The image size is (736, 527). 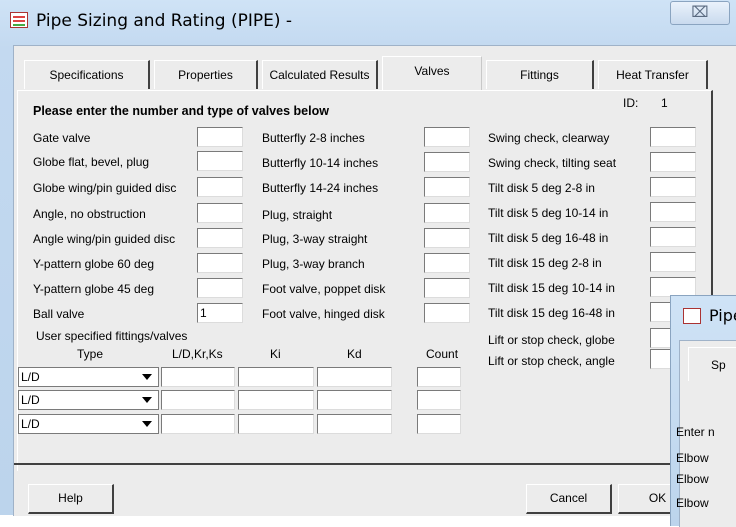 What do you see at coordinates (447, 187) in the screenshot?
I see `butterfly-14-24-input` at bounding box center [447, 187].